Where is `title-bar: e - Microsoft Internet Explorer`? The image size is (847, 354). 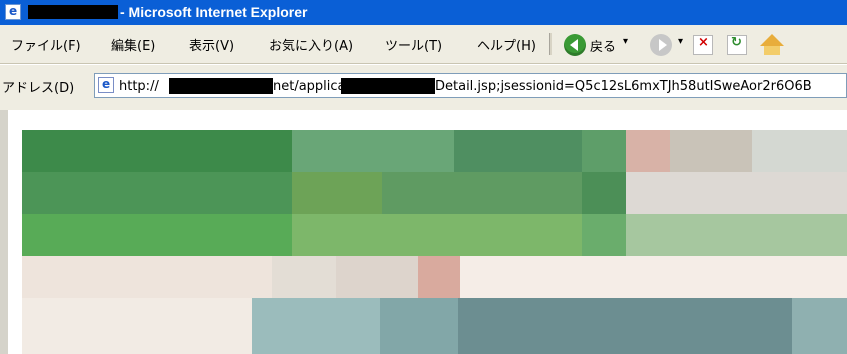
title-bar: e - Microsoft Internet Explorer is located at coordinates (423, 12).